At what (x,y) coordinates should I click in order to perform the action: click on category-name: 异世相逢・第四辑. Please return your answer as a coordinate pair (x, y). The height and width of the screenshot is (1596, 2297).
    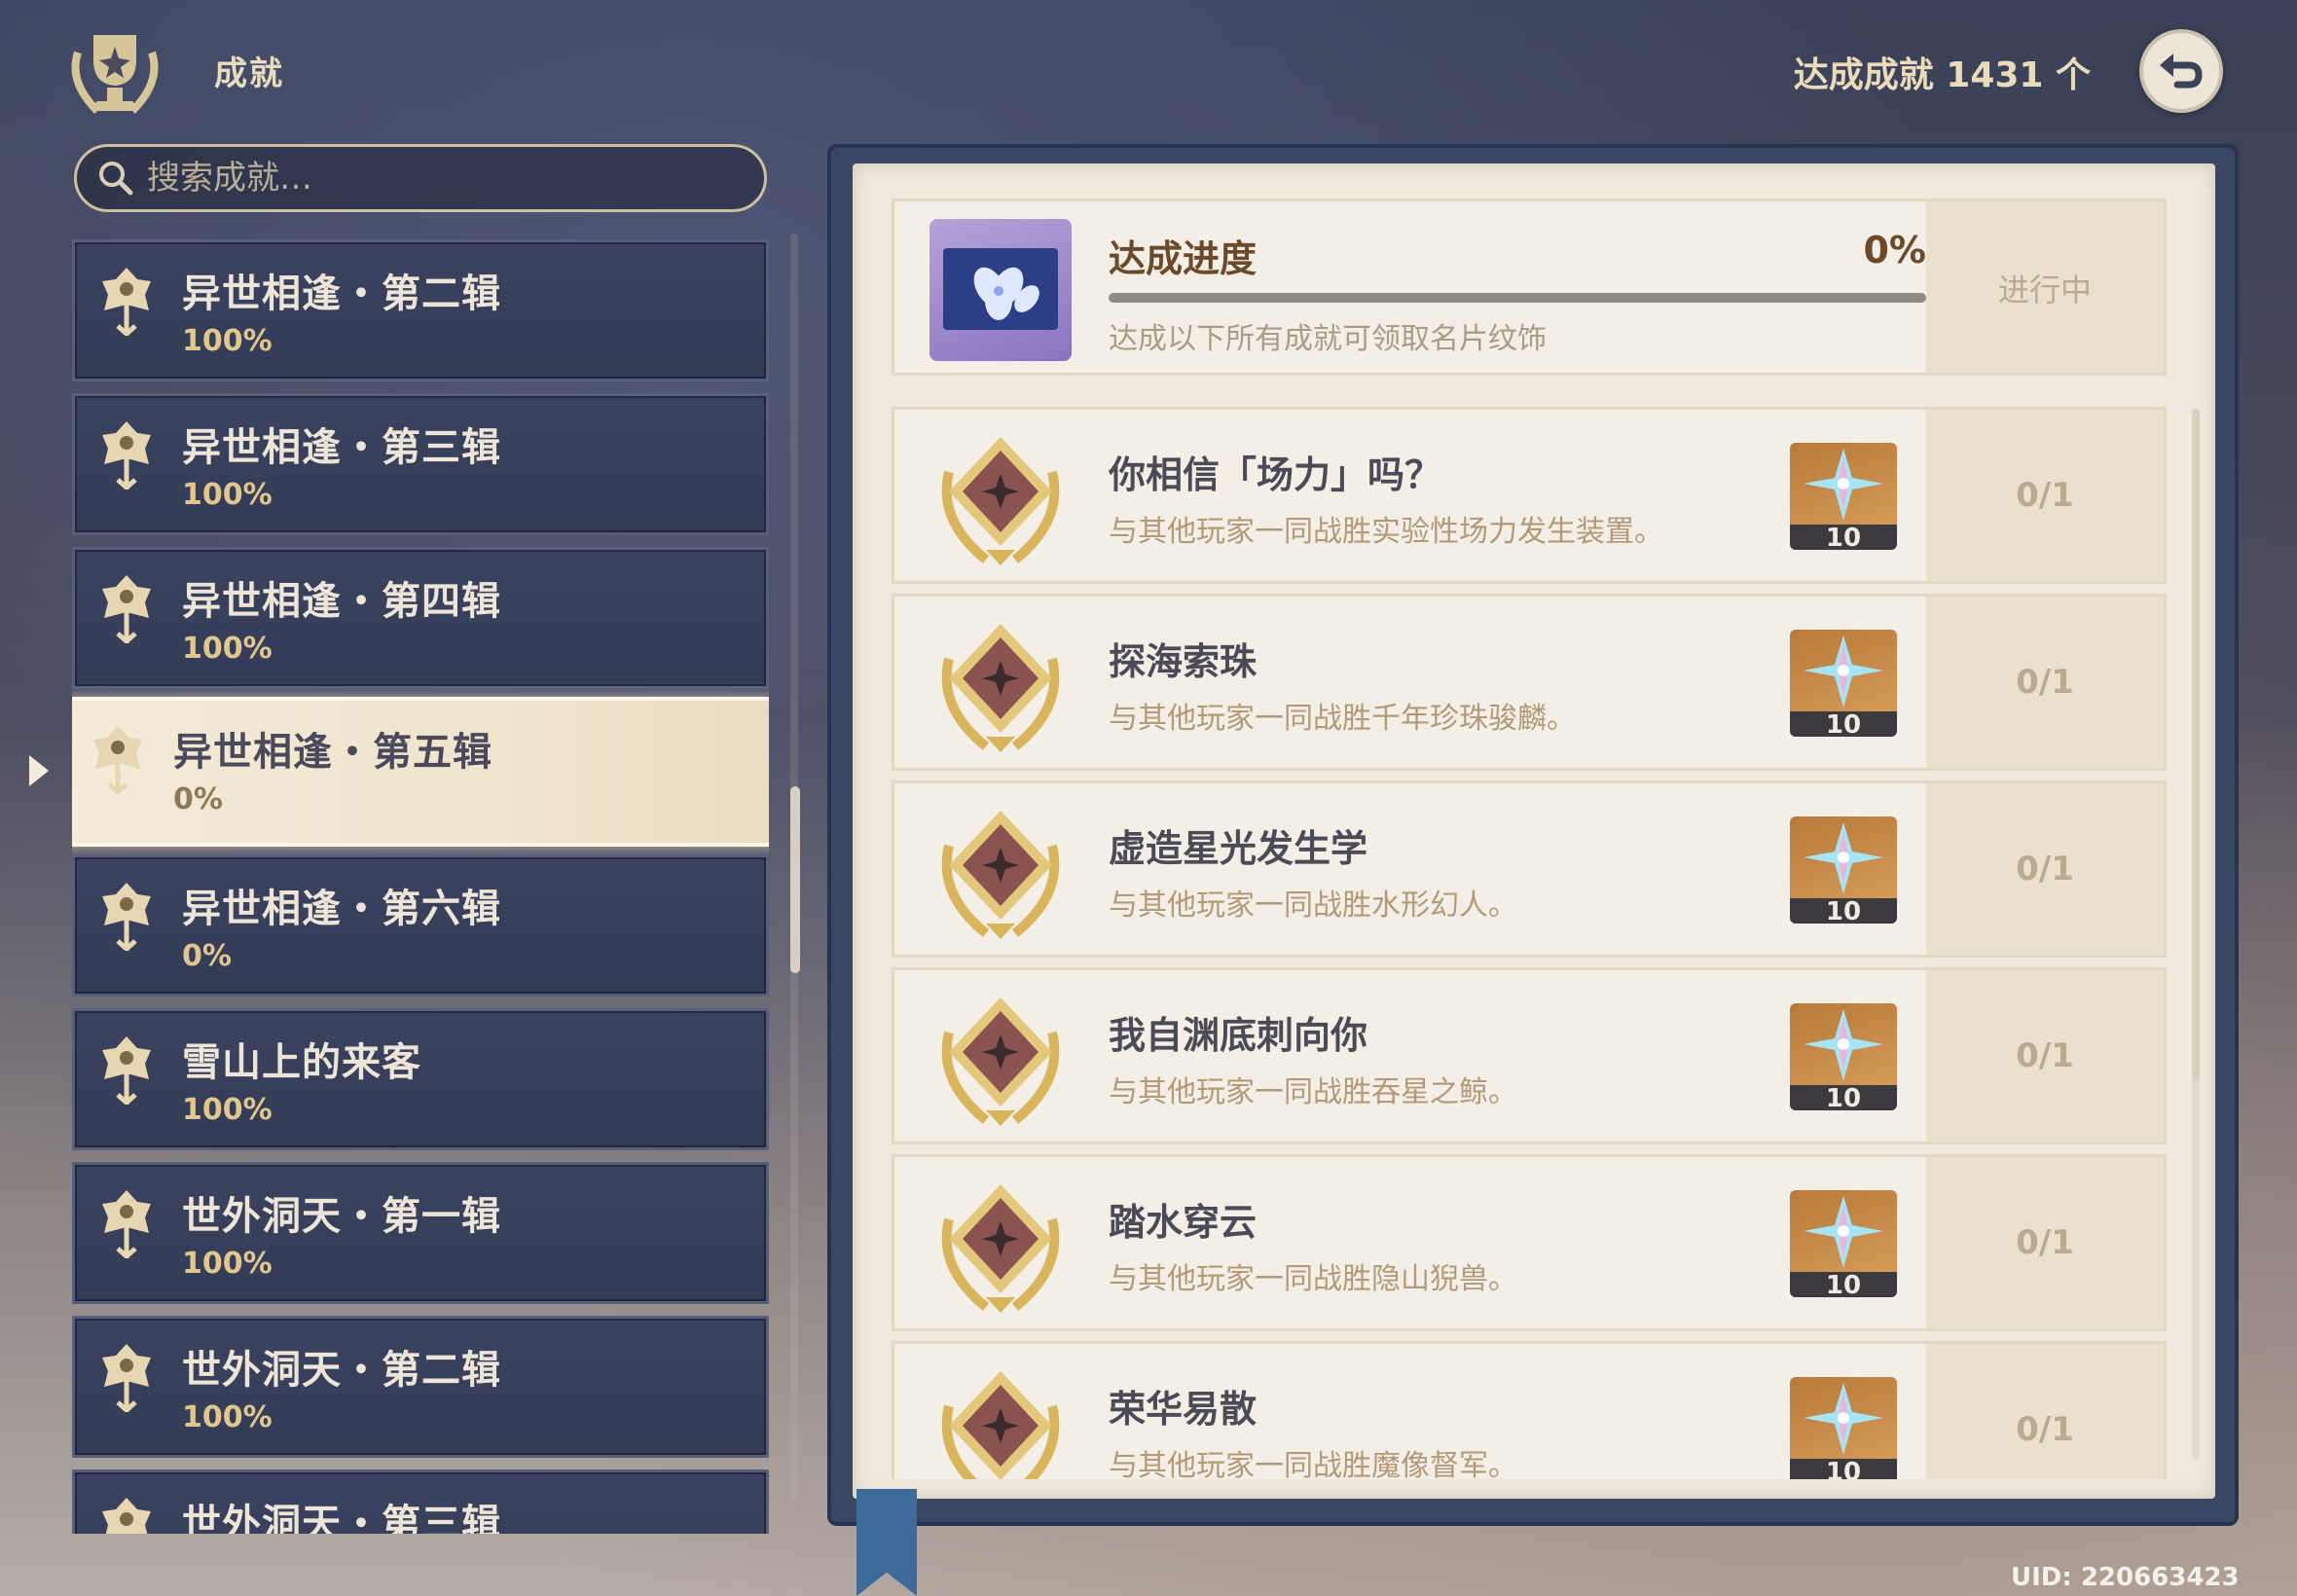
    Looking at the image, I should click on (341, 601).